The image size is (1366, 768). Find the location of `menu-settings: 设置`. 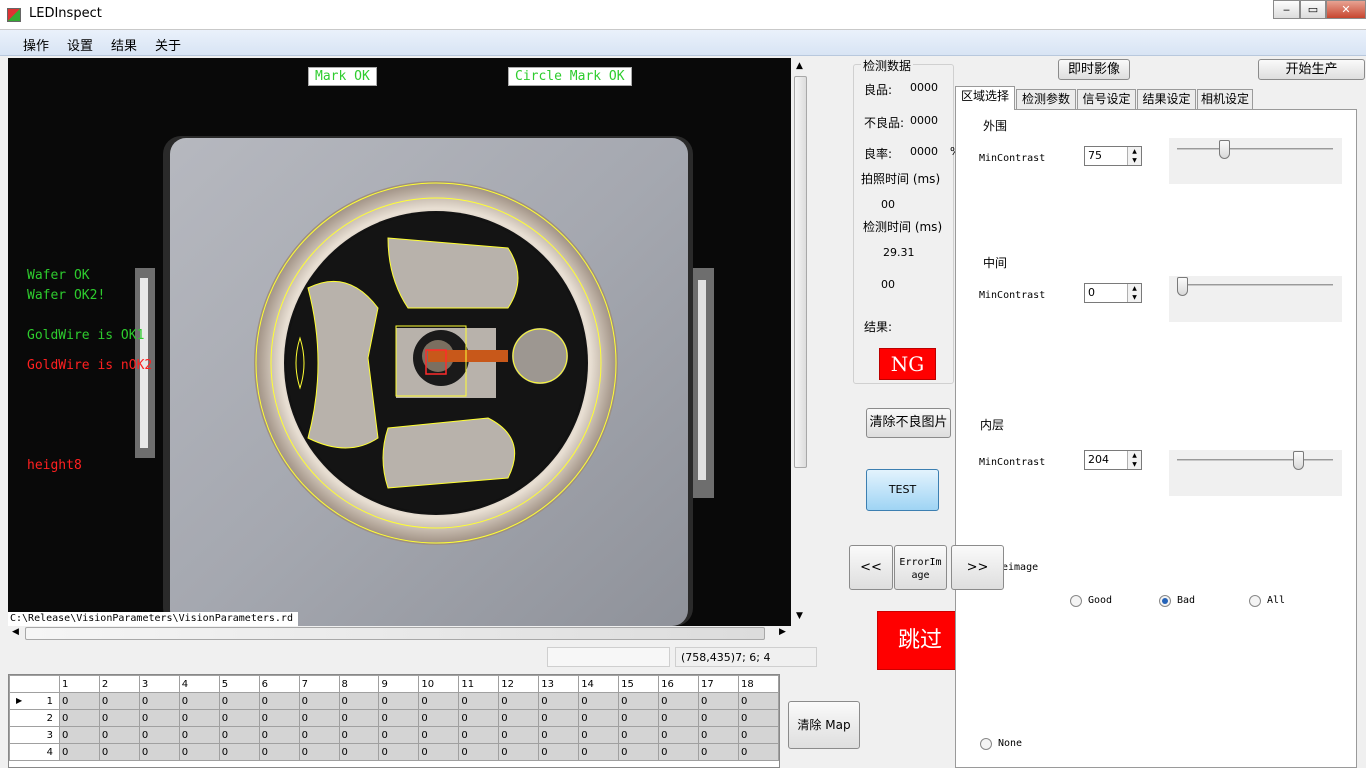

menu-settings: 设置 is located at coordinates (80, 44).